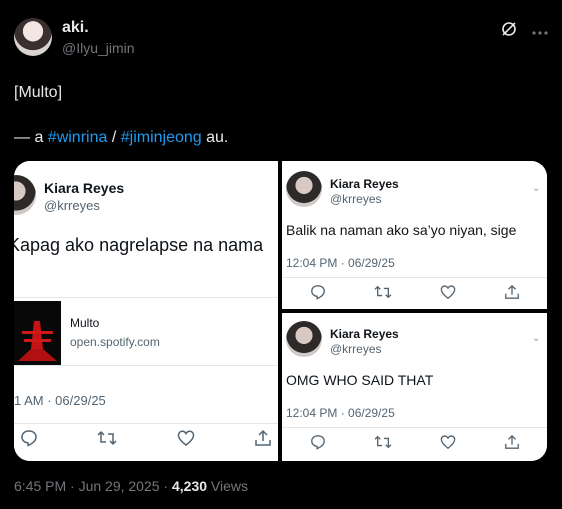 This screenshot has height=509, width=562. Describe the element at coordinates (85, 323) in the screenshot. I see `card-title: Multo` at that location.